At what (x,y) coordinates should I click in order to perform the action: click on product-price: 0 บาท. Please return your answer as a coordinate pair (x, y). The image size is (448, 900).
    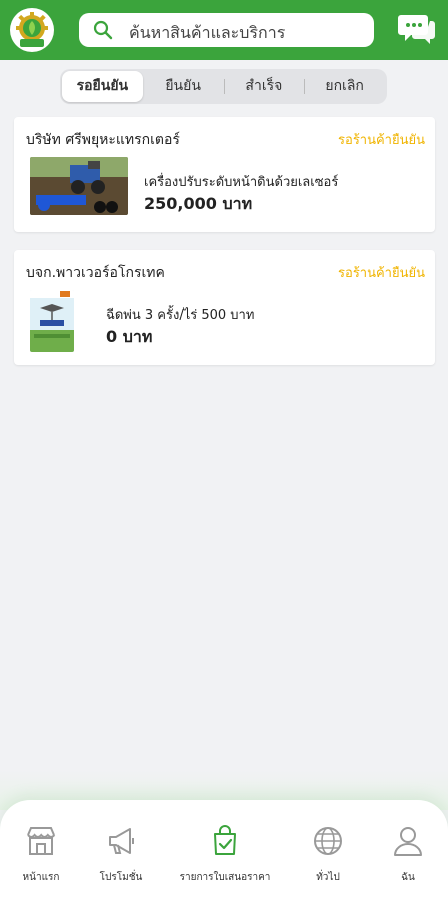
    Looking at the image, I should click on (129, 336).